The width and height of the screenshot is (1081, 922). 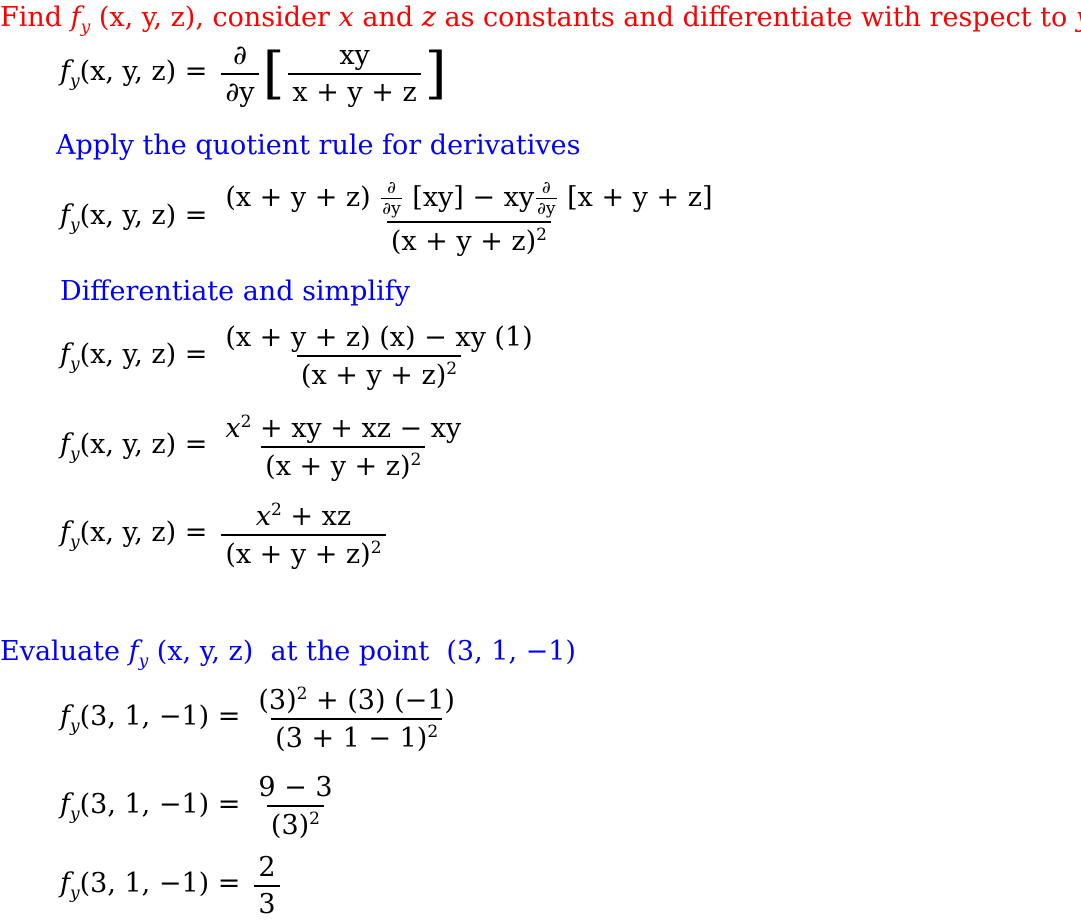 What do you see at coordinates (267, 886) in the screenshot?
I see `final-answer-fraction: 23` at bounding box center [267, 886].